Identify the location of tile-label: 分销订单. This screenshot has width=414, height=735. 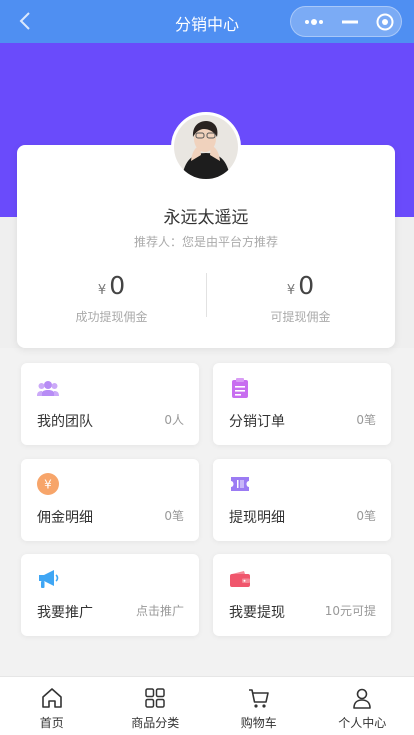
(257, 422).